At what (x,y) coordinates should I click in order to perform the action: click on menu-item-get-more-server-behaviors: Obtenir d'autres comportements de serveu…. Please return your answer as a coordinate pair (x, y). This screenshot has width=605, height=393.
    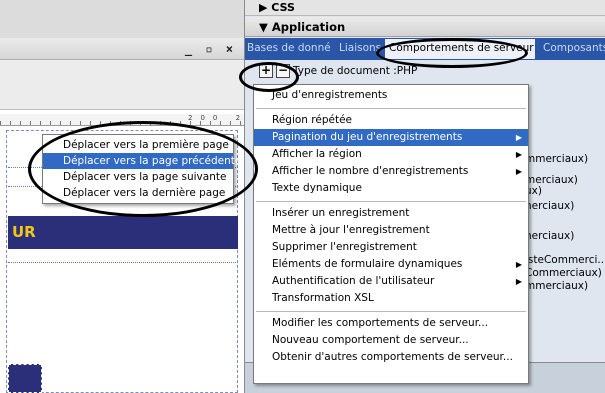
    Looking at the image, I should click on (391, 357).